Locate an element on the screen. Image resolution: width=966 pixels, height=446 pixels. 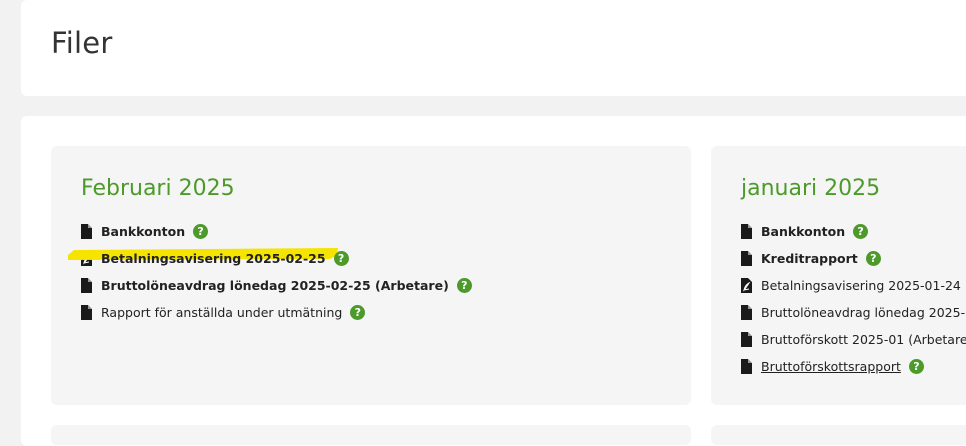
list-item: Bruttolöneavdrag lönedag 2025-01- is located at coordinates (853, 312).